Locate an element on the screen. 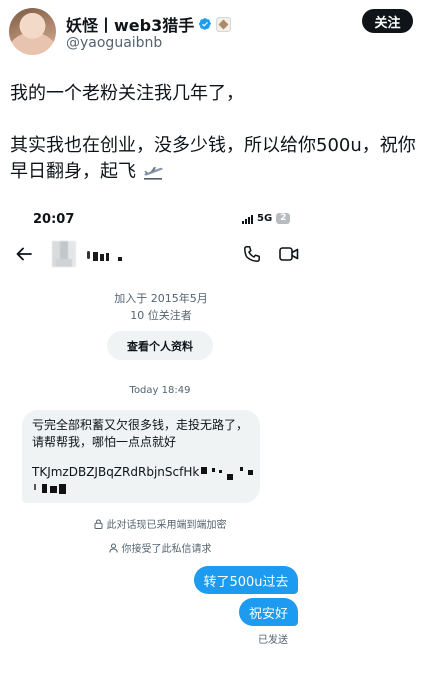 This screenshot has height=680, width=429. tweet-text-line-3-wrap: 早日翻身，起飞 is located at coordinates (216, 172).